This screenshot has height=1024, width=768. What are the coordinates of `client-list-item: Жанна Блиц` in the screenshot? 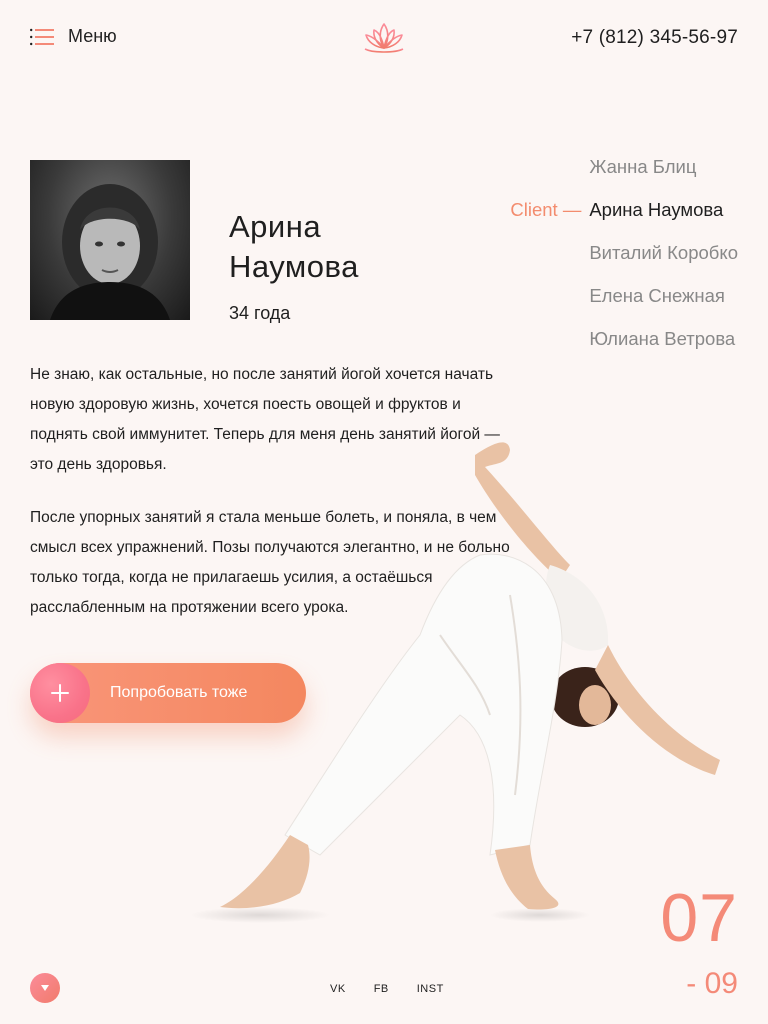 It's located at (663, 171).